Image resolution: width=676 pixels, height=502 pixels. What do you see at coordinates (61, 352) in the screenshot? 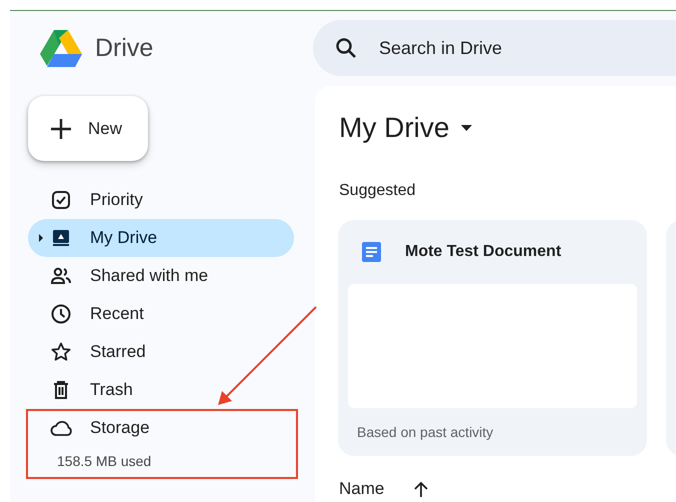
I see `star-icon` at bounding box center [61, 352].